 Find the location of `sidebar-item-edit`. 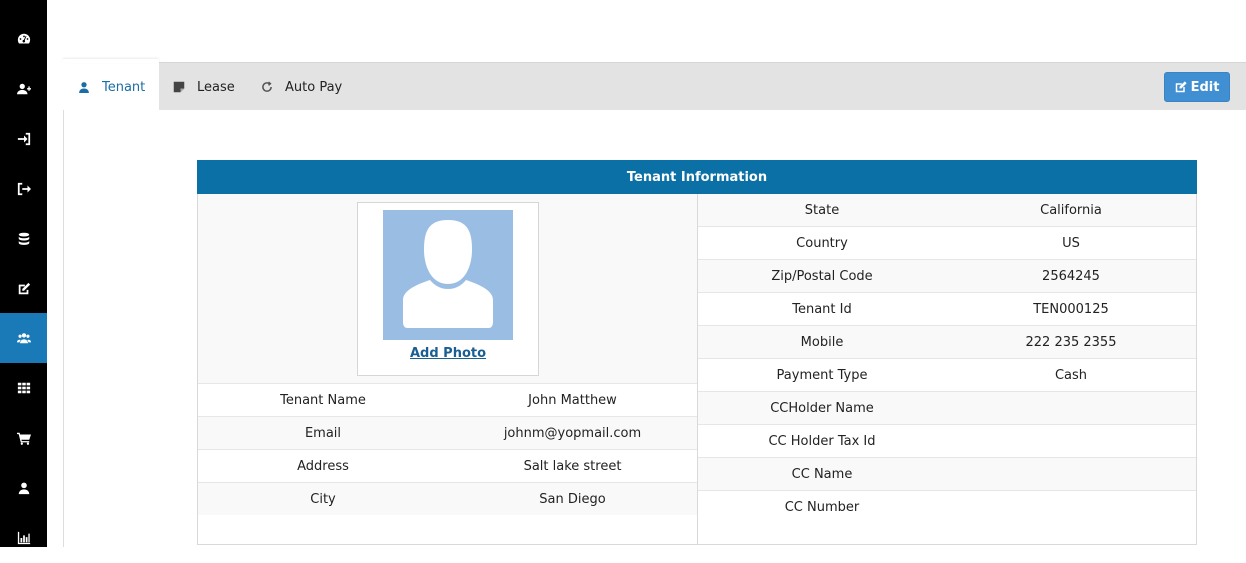

sidebar-item-edit is located at coordinates (23, 289).